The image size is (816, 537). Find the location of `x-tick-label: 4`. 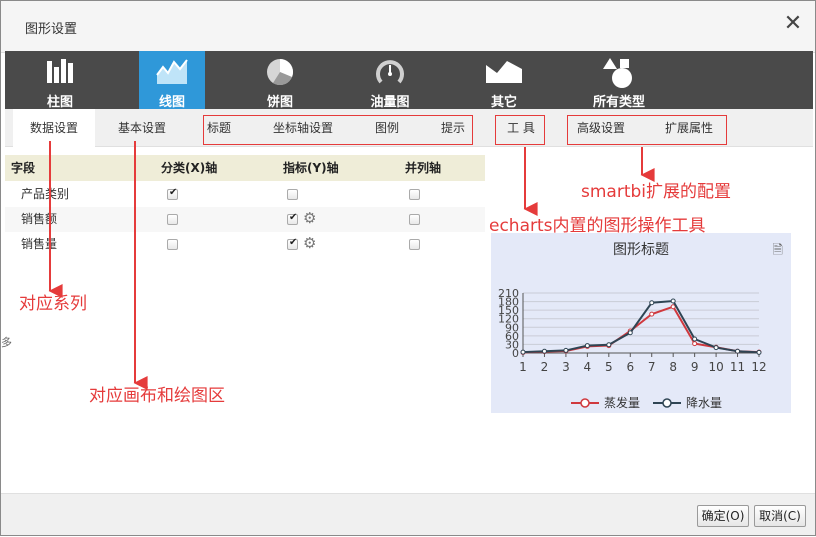

x-tick-label: 4 is located at coordinates (588, 367).